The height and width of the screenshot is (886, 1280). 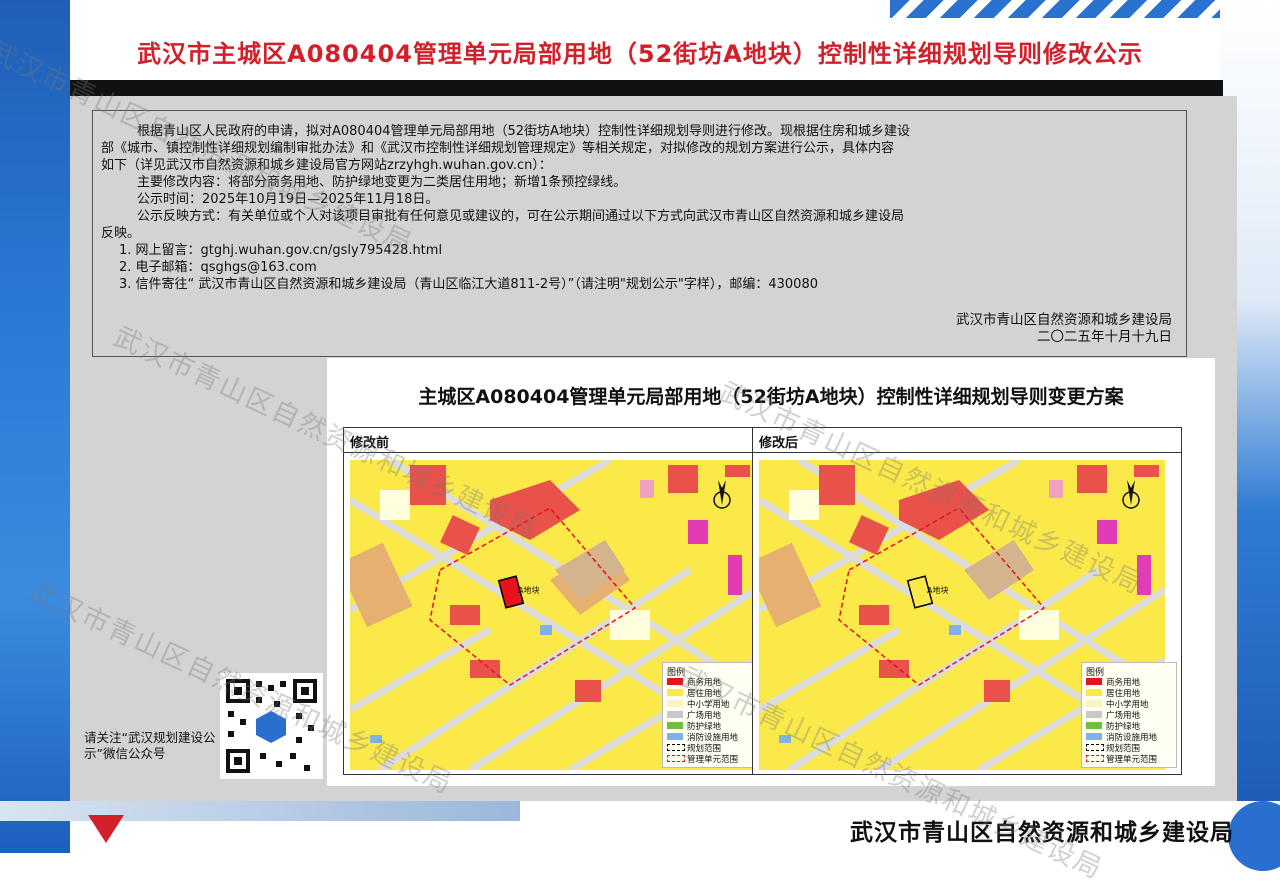 I want to click on footer-bureau-name: 武汉市青山区自然资源和城乡建设局, so click(x=1042, y=833).